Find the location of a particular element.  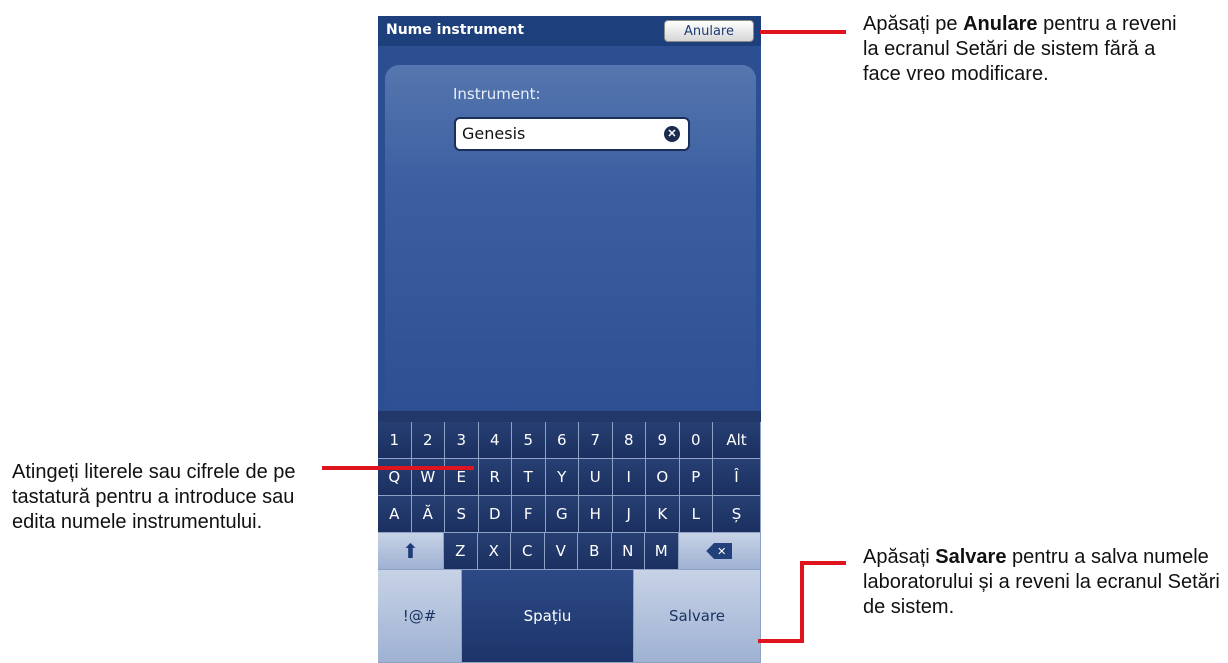

key-row2-7: I is located at coordinates (629, 477).